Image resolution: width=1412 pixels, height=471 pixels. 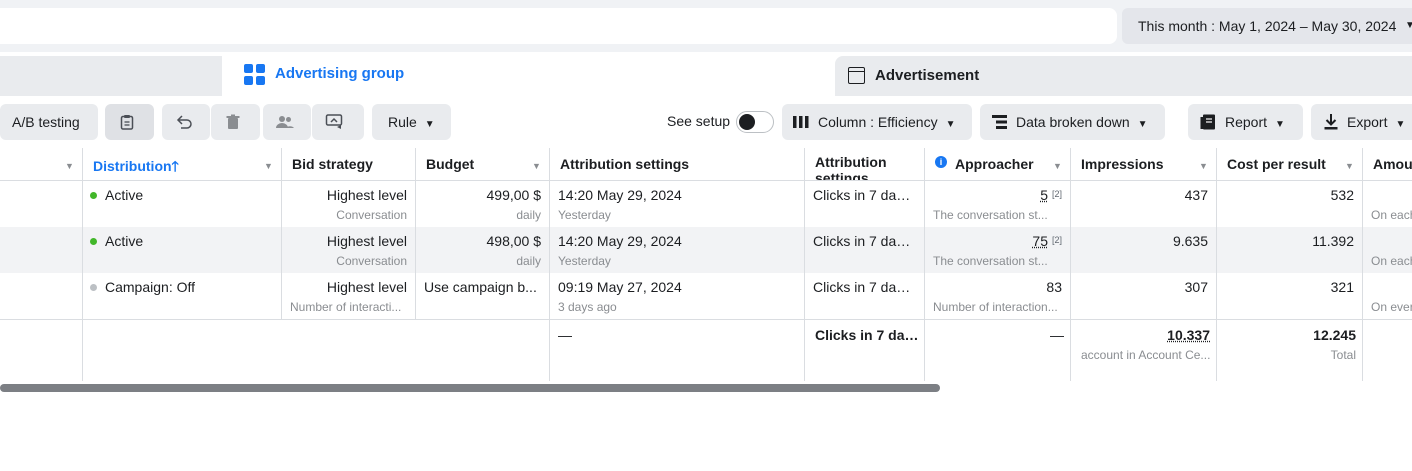 What do you see at coordinates (677, 164) in the screenshot?
I see `column-header-attribution: Attribution settings` at bounding box center [677, 164].